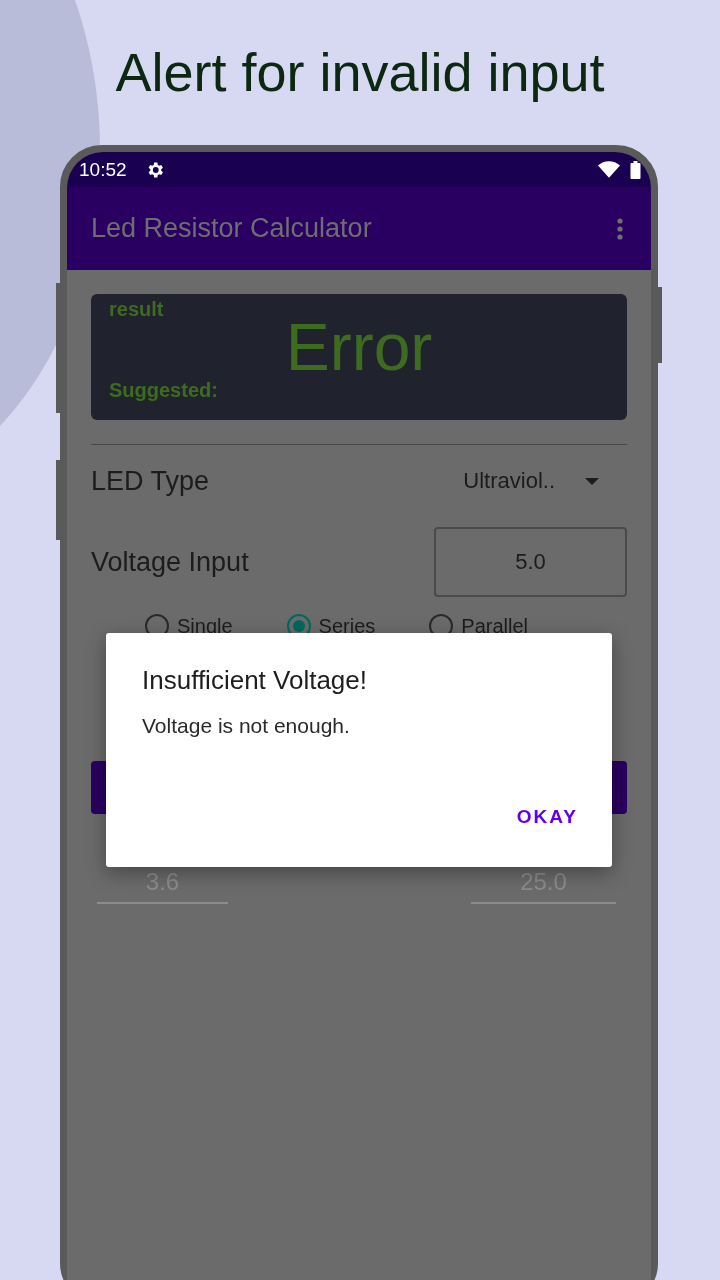  Describe the element at coordinates (170, 562) in the screenshot. I see `voltage-input-label: Voltage Input` at that location.